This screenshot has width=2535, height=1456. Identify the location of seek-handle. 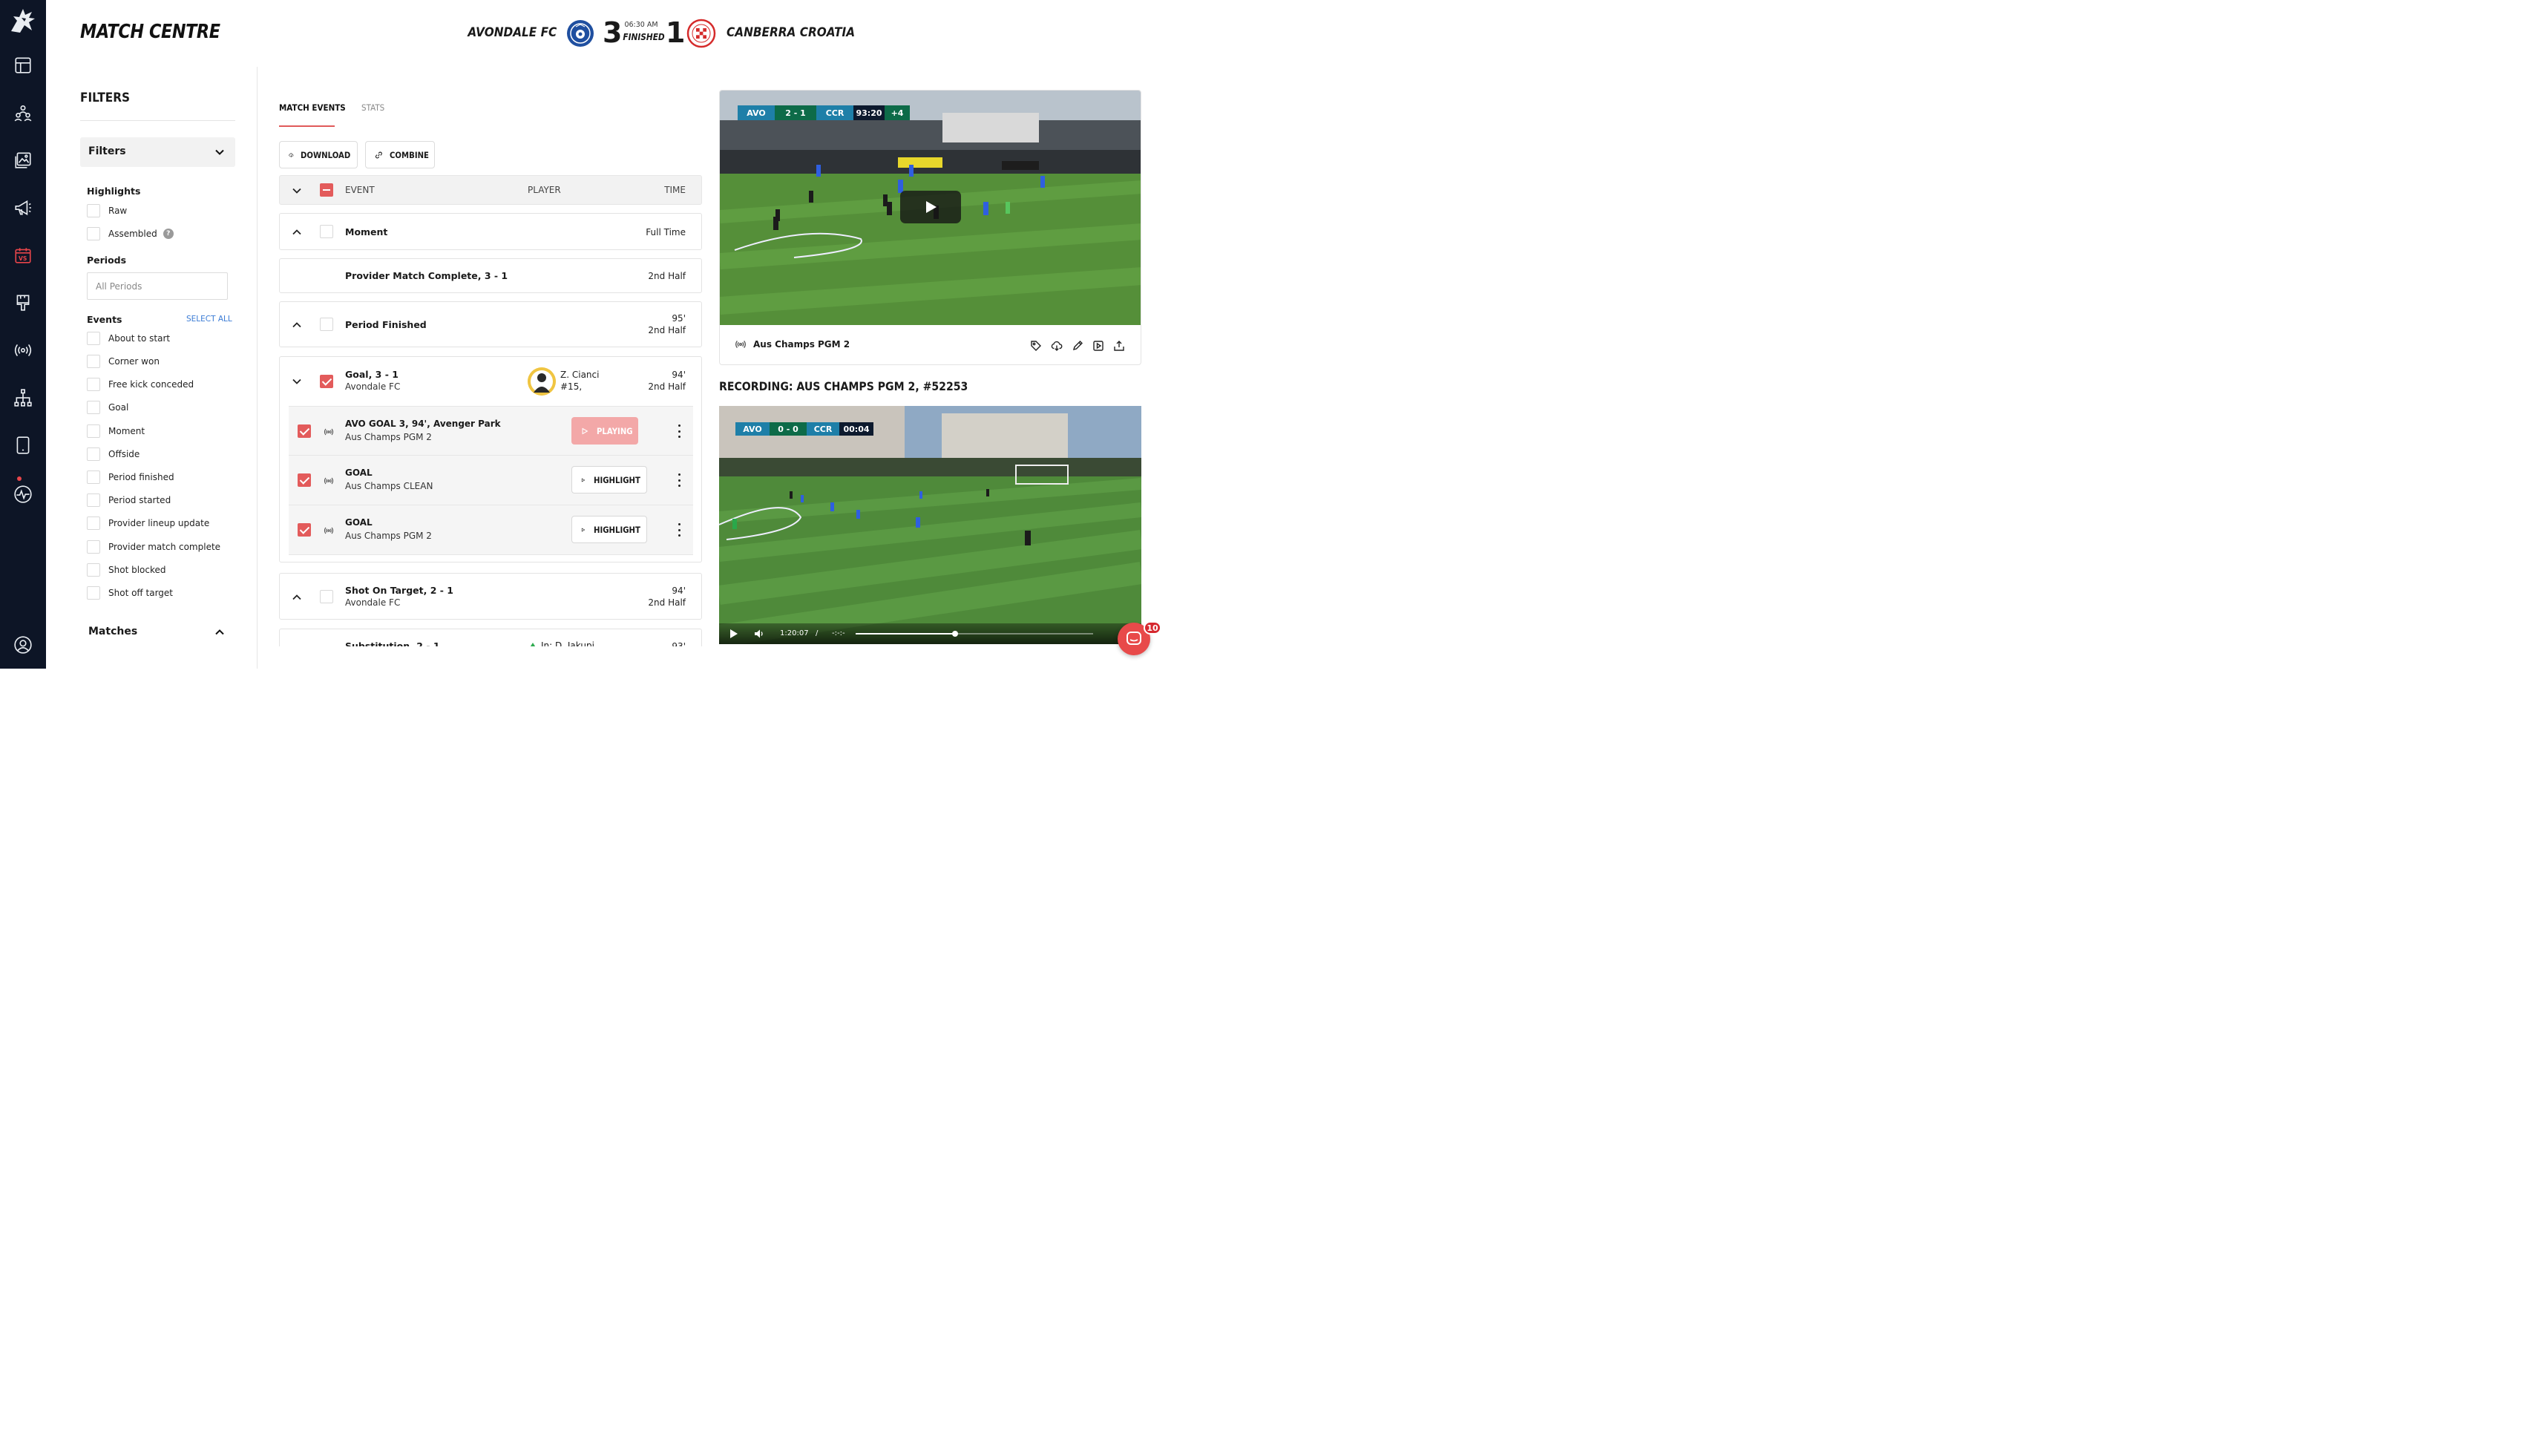
(955, 634).